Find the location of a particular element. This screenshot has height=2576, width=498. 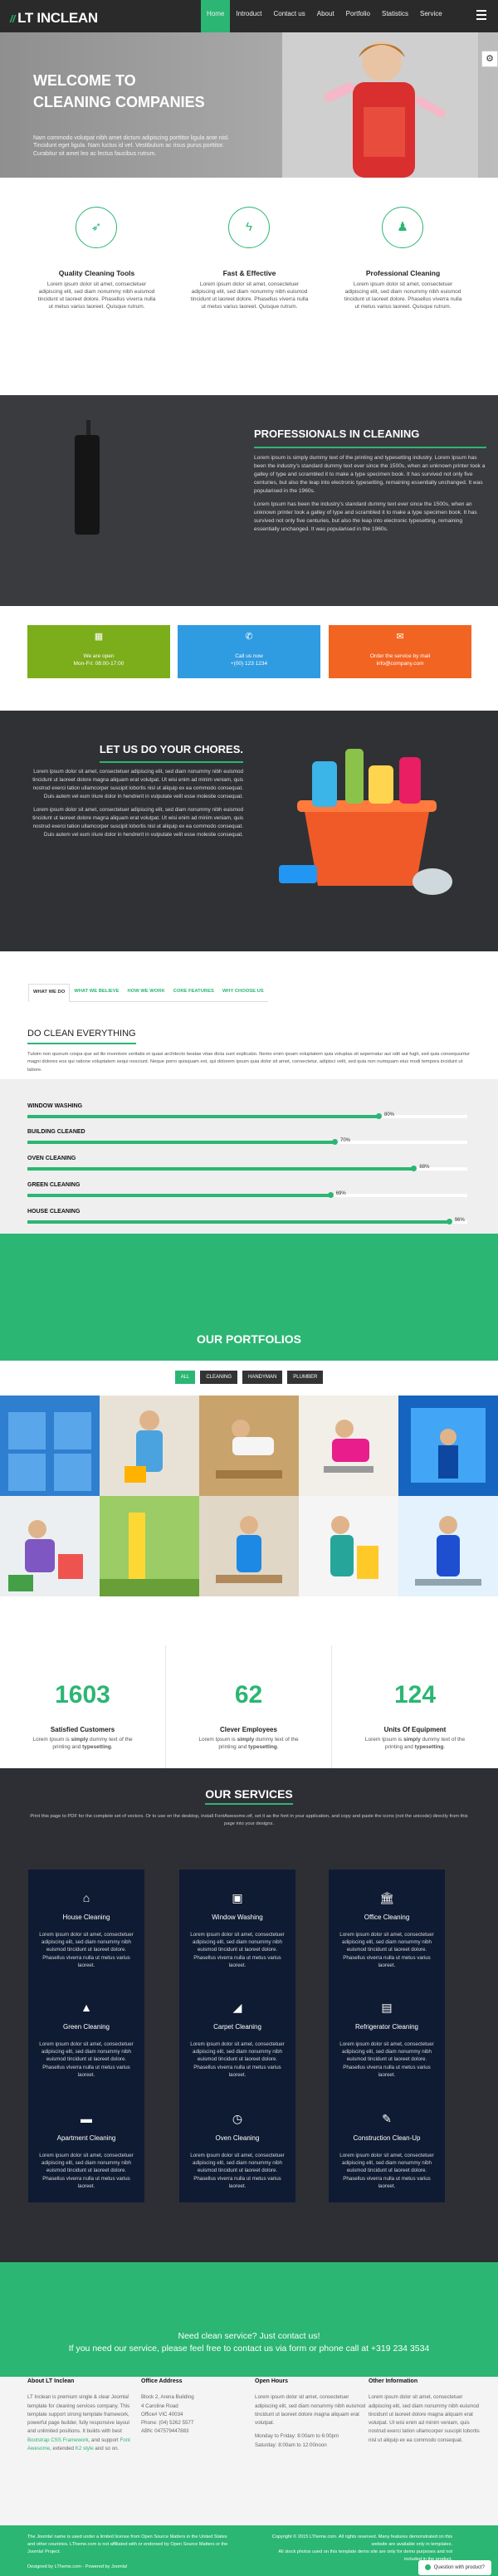

service-title: Refrigerator Cleaning is located at coordinates (386, 2027).